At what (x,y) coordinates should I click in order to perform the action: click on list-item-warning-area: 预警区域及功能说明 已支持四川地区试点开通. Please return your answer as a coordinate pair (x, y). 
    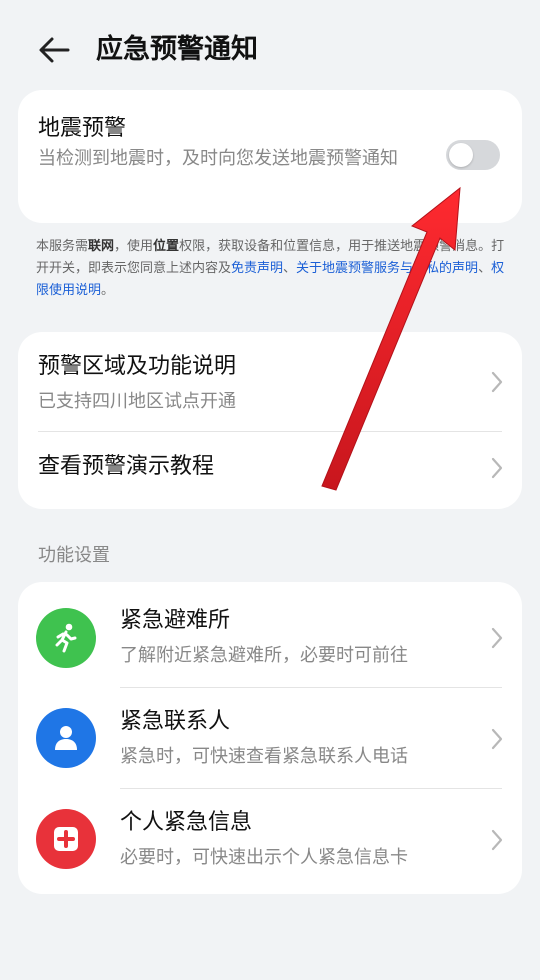
    Looking at the image, I should click on (270, 381).